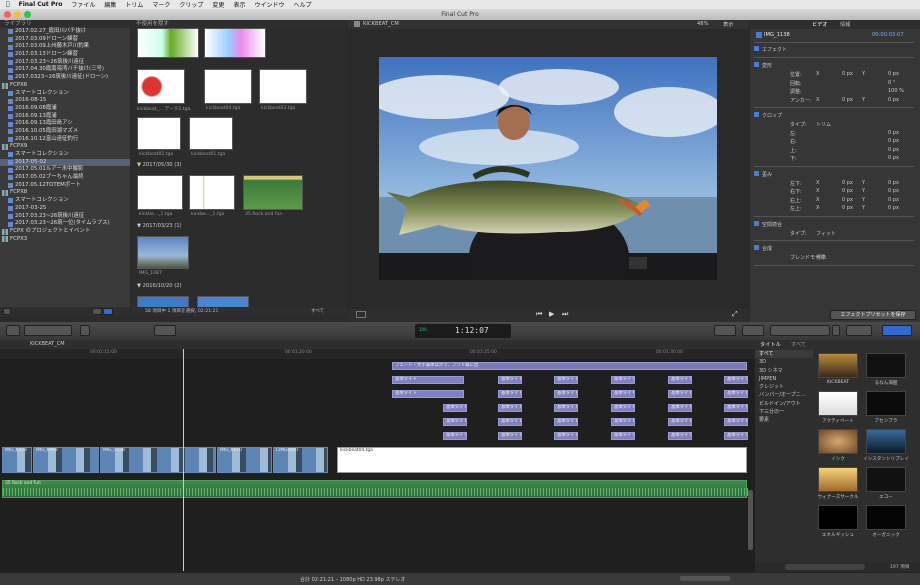  What do you see at coordinates (238, 24) in the screenshot?
I see `browser-filter: 不使用を隠す` at bounding box center [238, 24].